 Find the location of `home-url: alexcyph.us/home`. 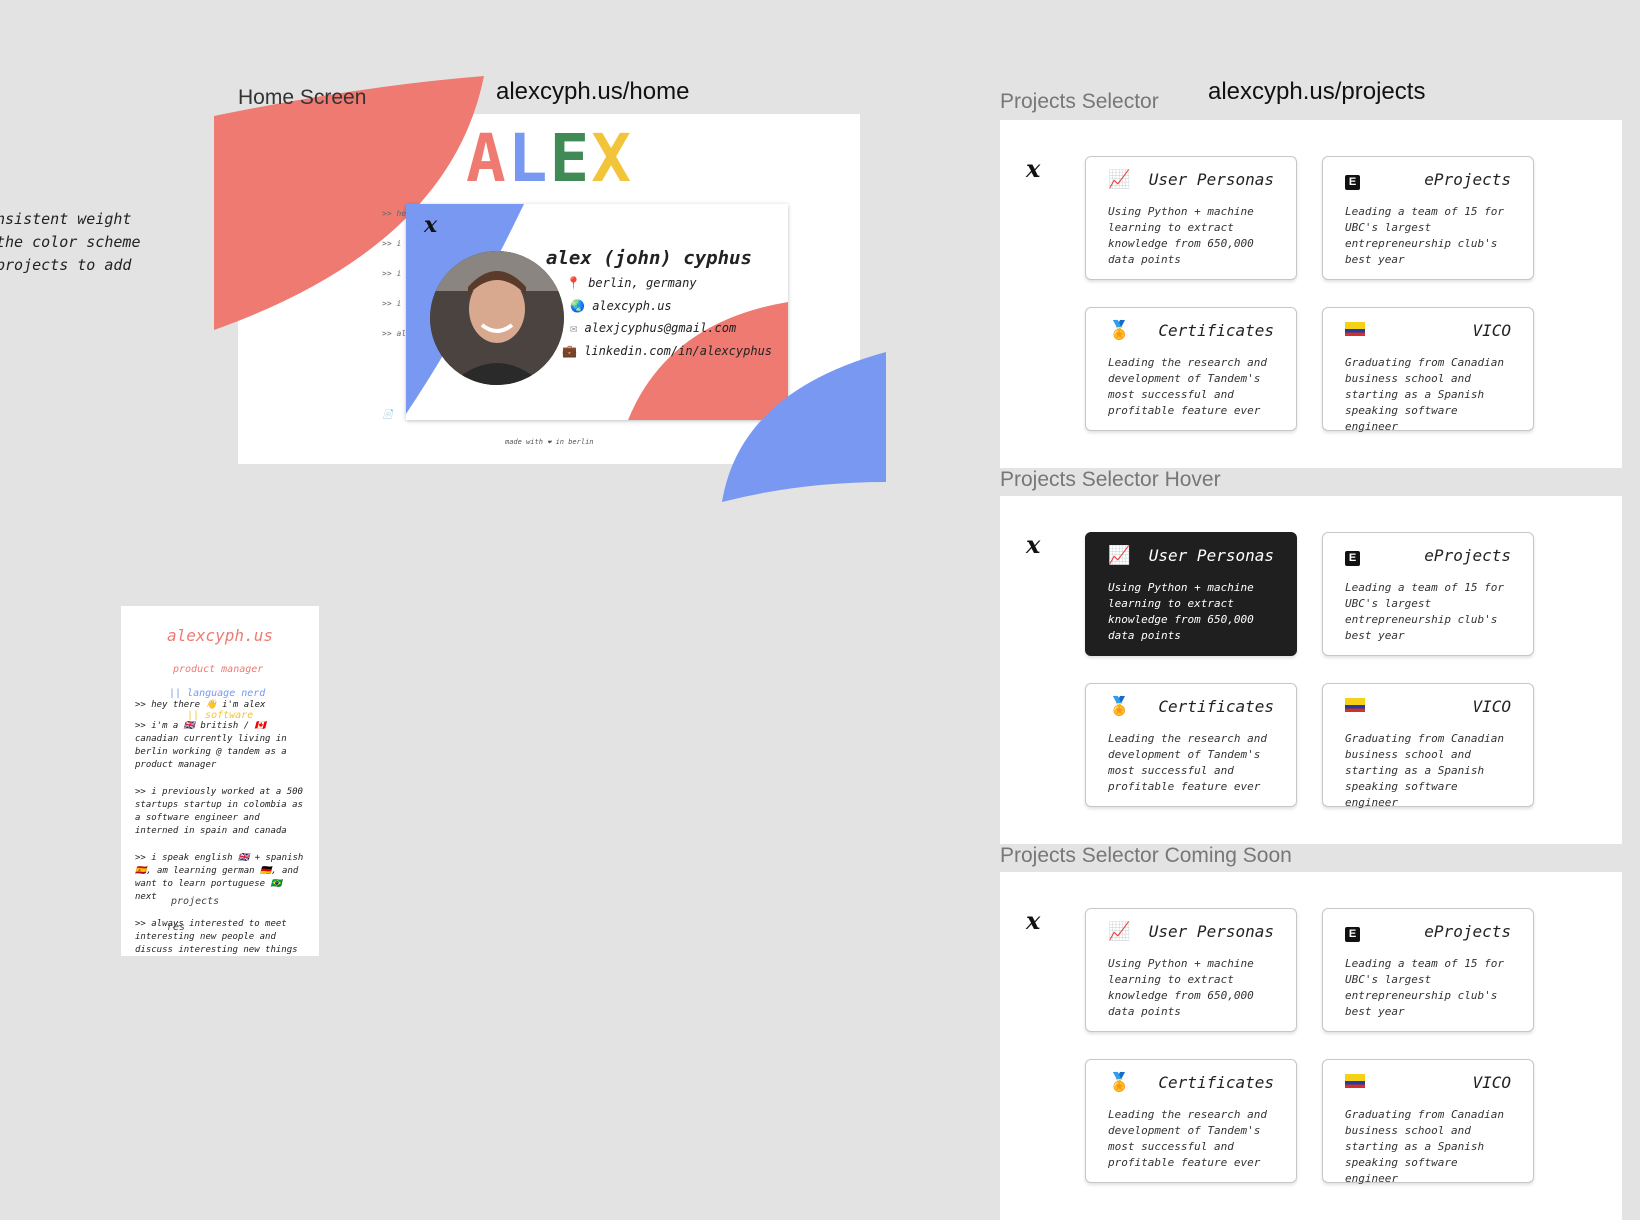

home-url: alexcyph.us/home is located at coordinates (593, 91).